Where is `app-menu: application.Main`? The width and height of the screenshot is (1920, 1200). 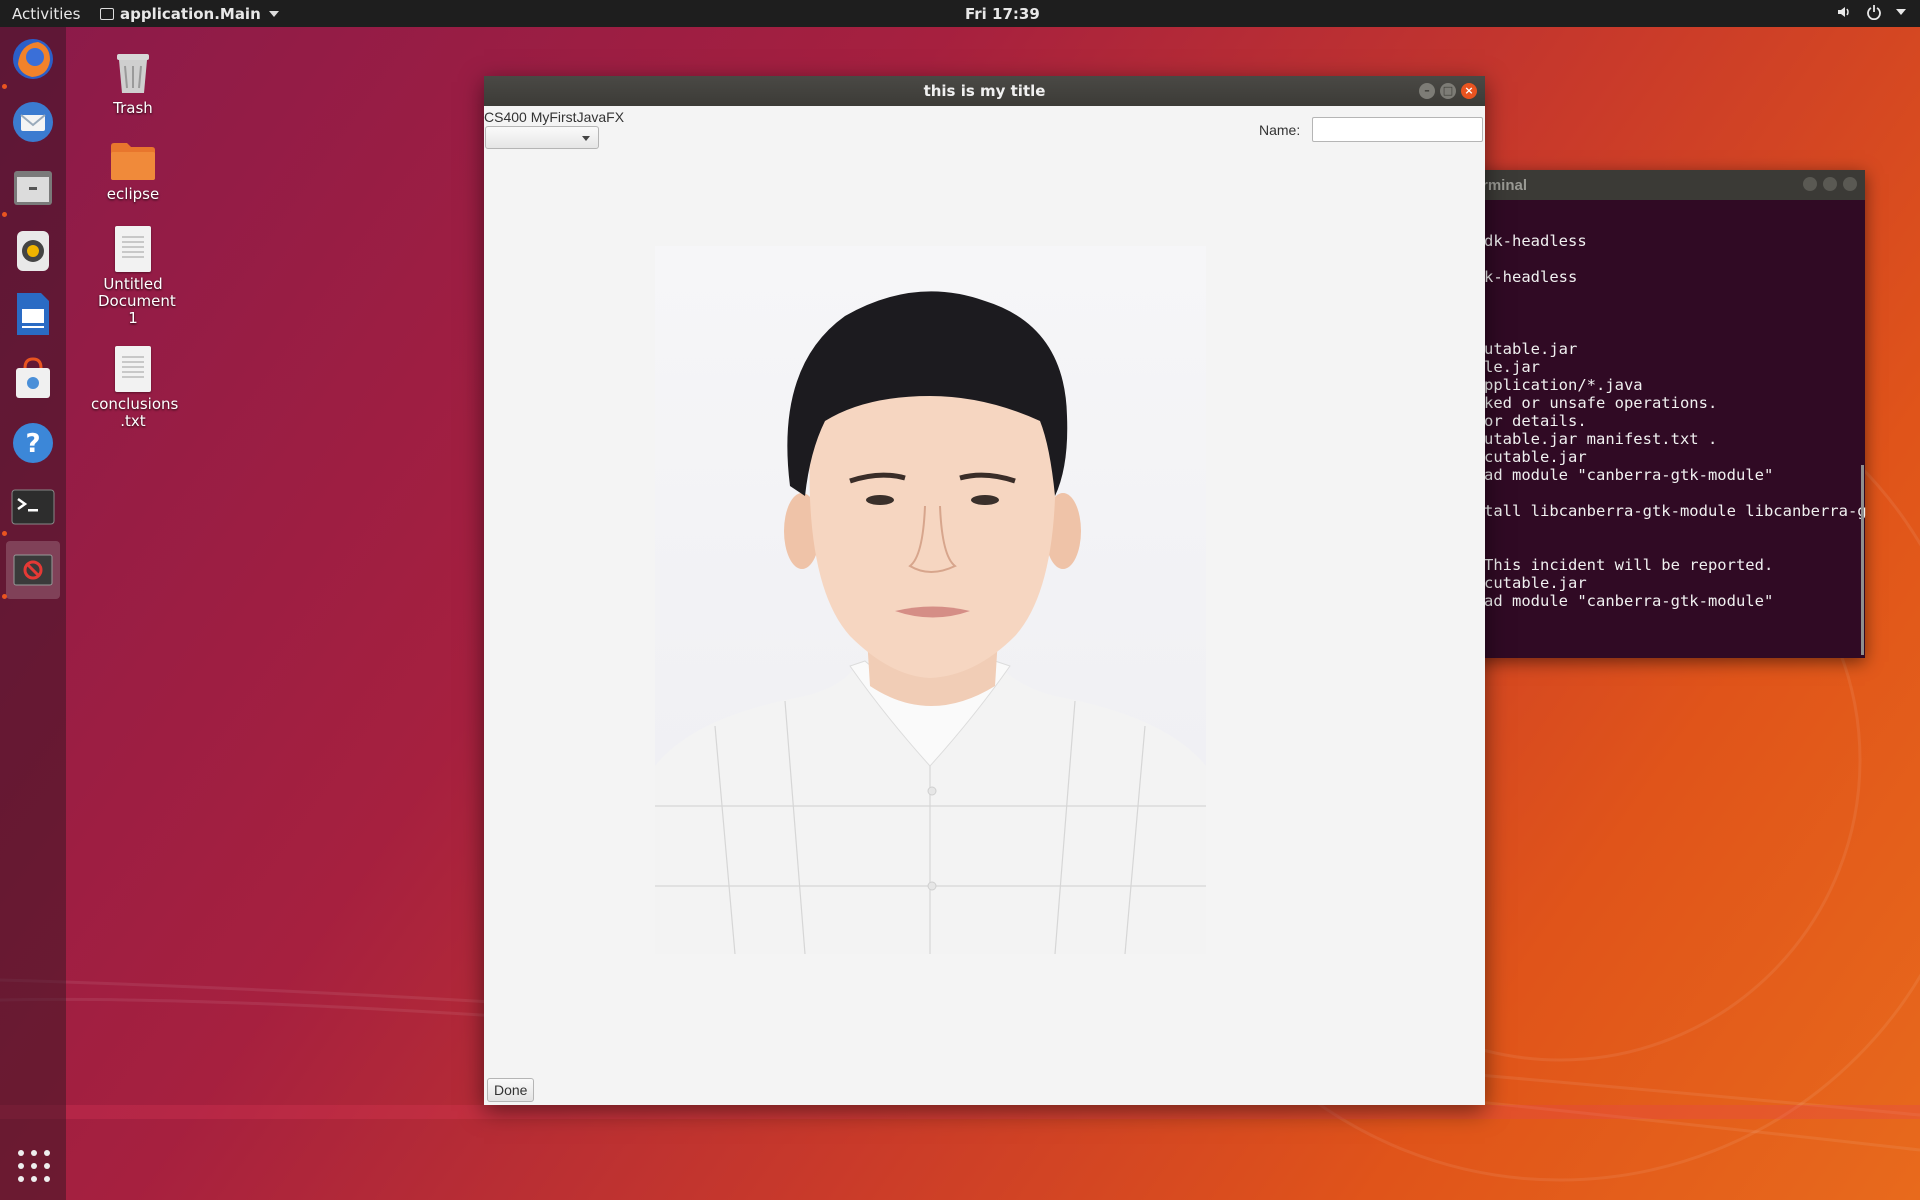
app-menu: application.Main is located at coordinates (189, 14).